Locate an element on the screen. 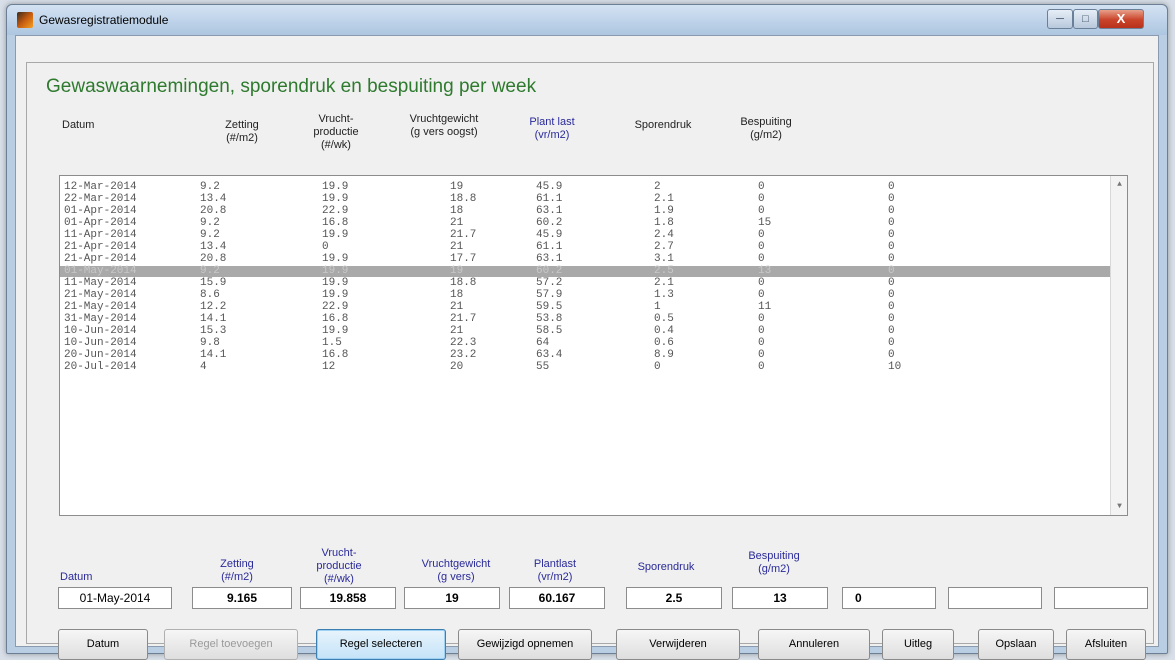 The height and width of the screenshot is (660, 1175). list-row: 12-Mar-2014 9.2 19.9 19 45.9 2 0 0 is located at coordinates (585, 187).